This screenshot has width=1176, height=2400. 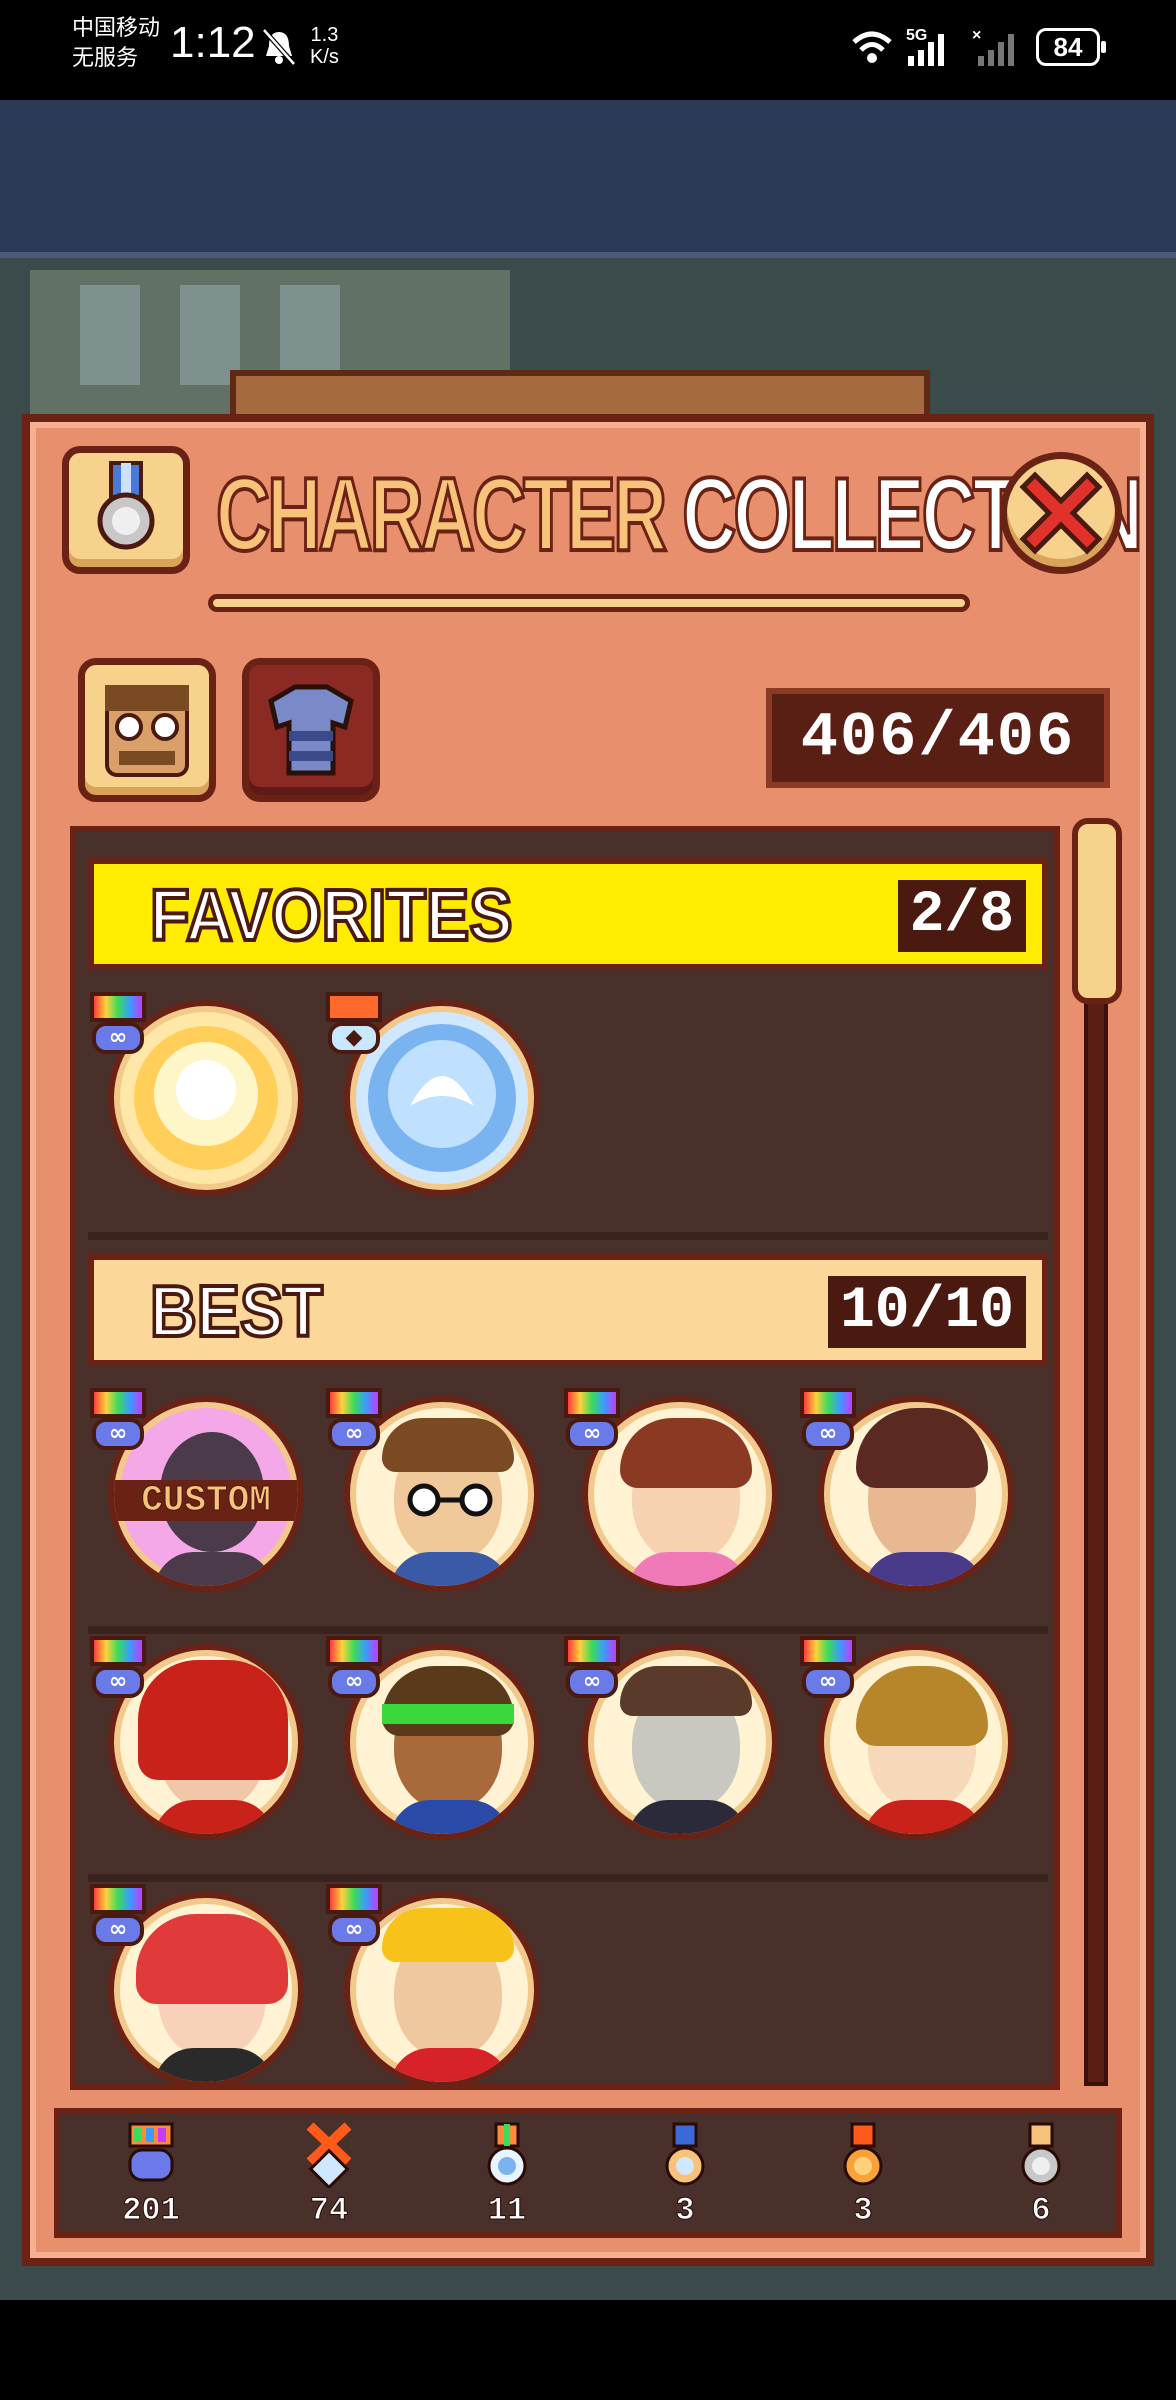 What do you see at coordinates (324, 57) in the screenshot?
I see `net-speed-unit: K/s` at bounding box center [324, 57].